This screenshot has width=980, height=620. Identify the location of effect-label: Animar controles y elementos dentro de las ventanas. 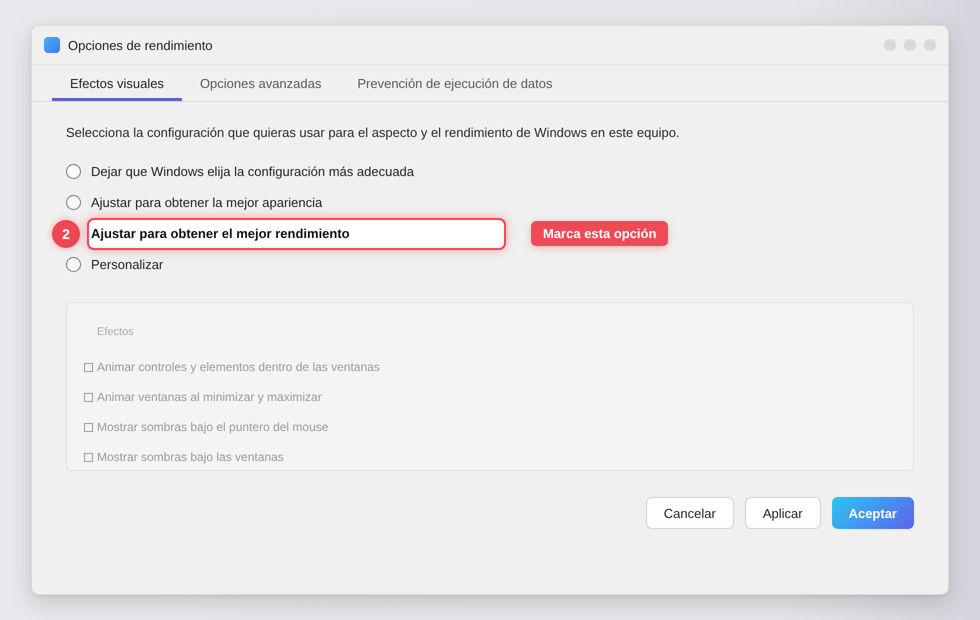
(238, 367).